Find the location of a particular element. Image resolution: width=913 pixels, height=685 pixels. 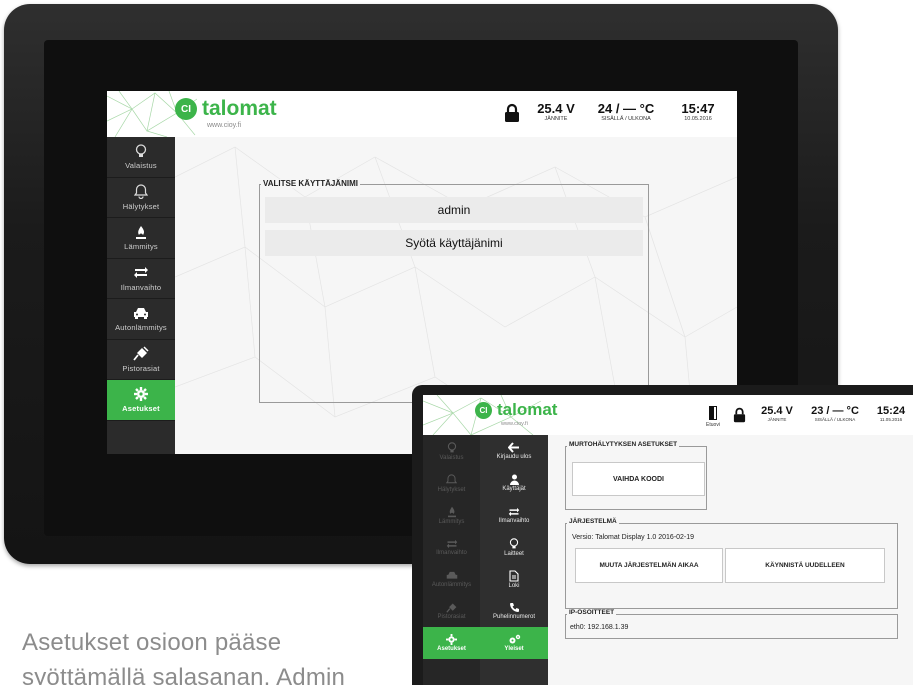

tablet-sidebar-item-autonlammitys: Autonlämmitys is located at coordinates (451, 579).